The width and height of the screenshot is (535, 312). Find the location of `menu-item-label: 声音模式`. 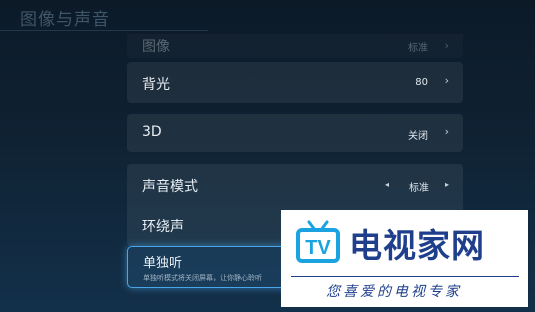

menu-item-label: 声音模式 is located at coordinates (170, 187).